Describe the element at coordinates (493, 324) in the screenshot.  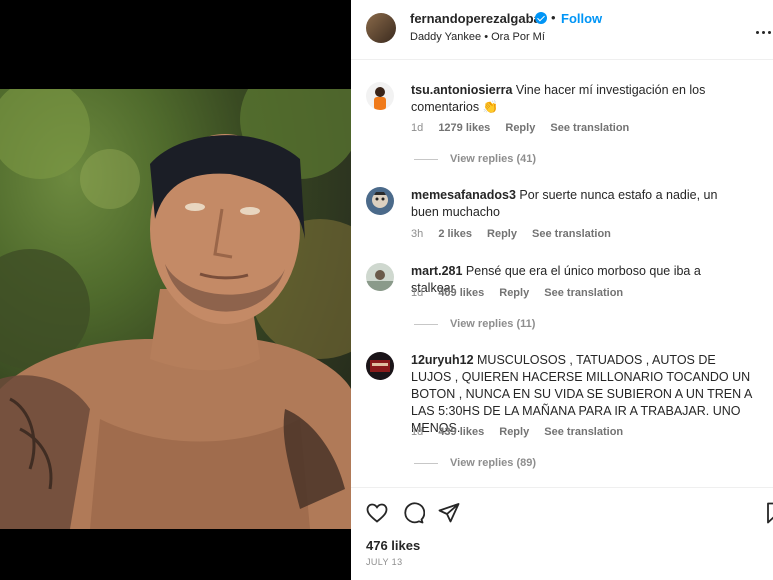
I see `view-replies-label: View replies (11)` at that location.